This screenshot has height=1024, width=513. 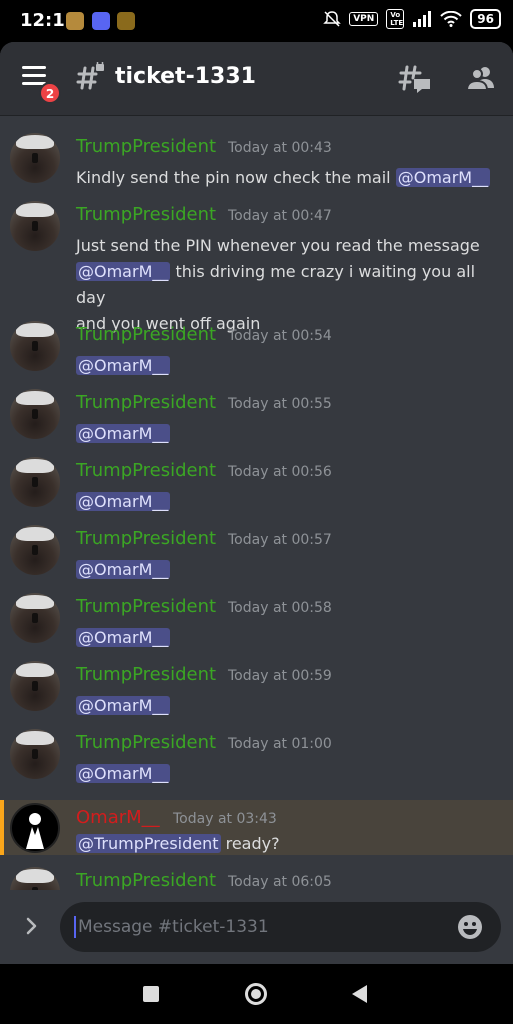 What do you see at coordinates (332, 19) in the screenshot?
I see `mute-icon` at bounding box center [332, 19].